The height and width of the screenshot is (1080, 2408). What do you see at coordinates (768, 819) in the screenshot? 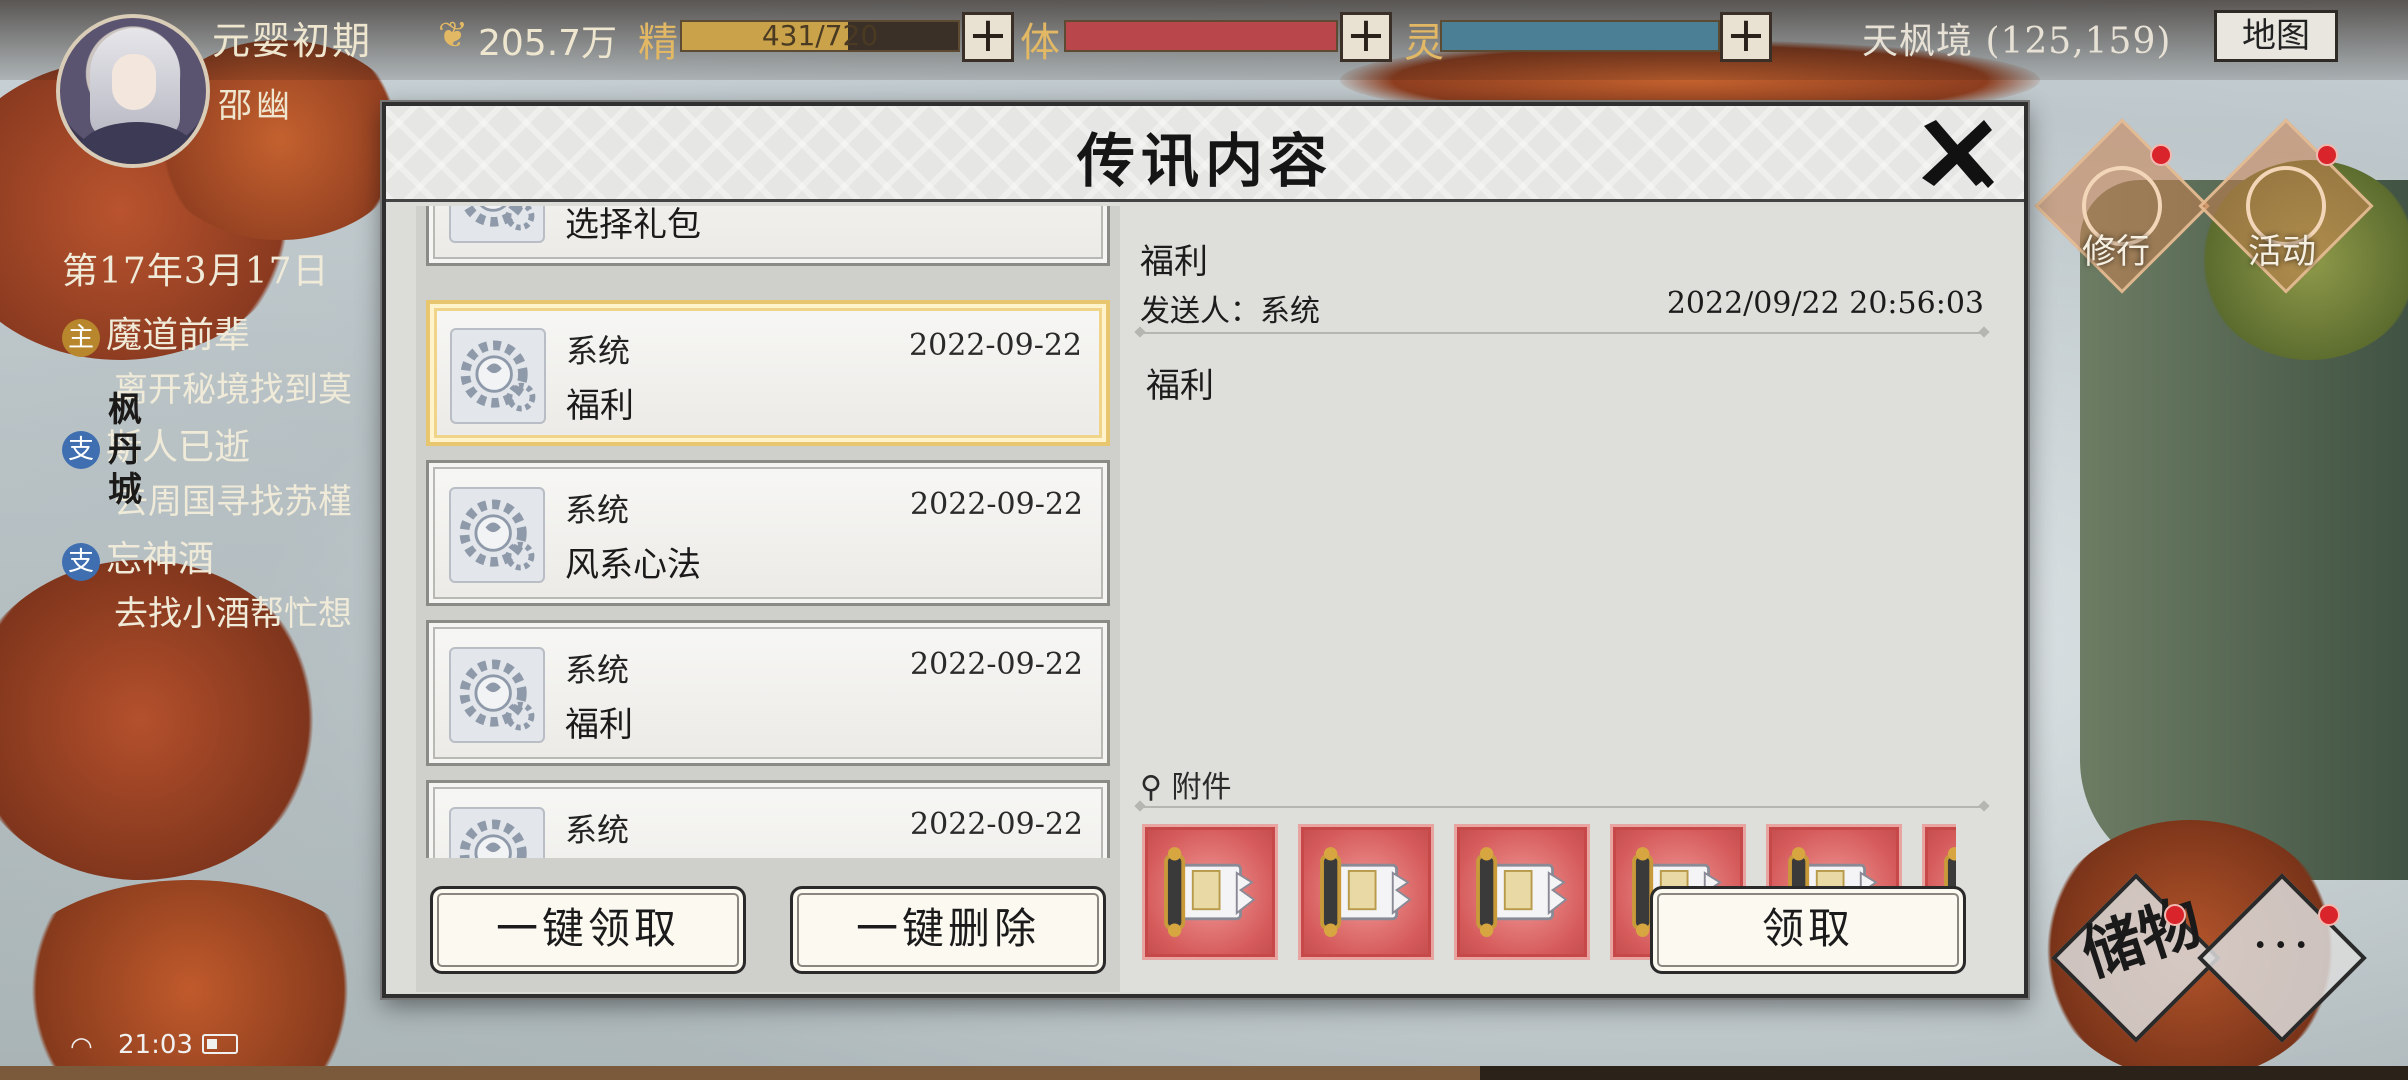
I see `message-item: 系统 2022-09-22` at bounding box center [768, 819].